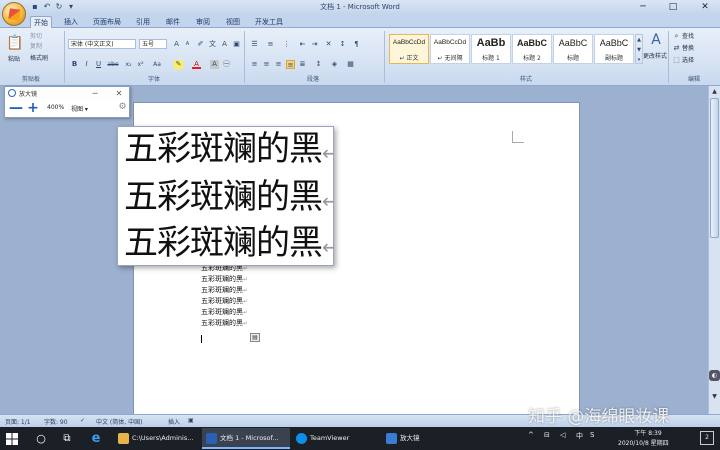 The image size is (720, 450). Describe the element at coordinates (174, 421) in the screenshot. I see `insert-mode: 插入` at that location.